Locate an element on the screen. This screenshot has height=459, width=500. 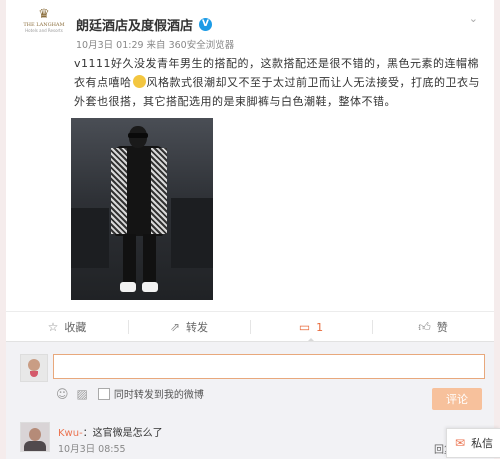
sunglasses is located at coordinates (138, 135).